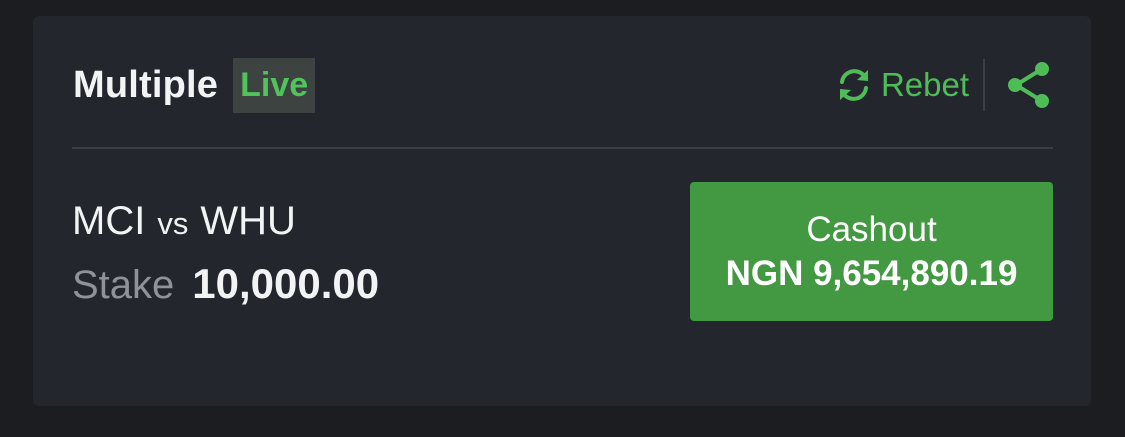  Describe the element at coordinates (854, 85) in the screenshot. I see `refresh-icon` at that location.